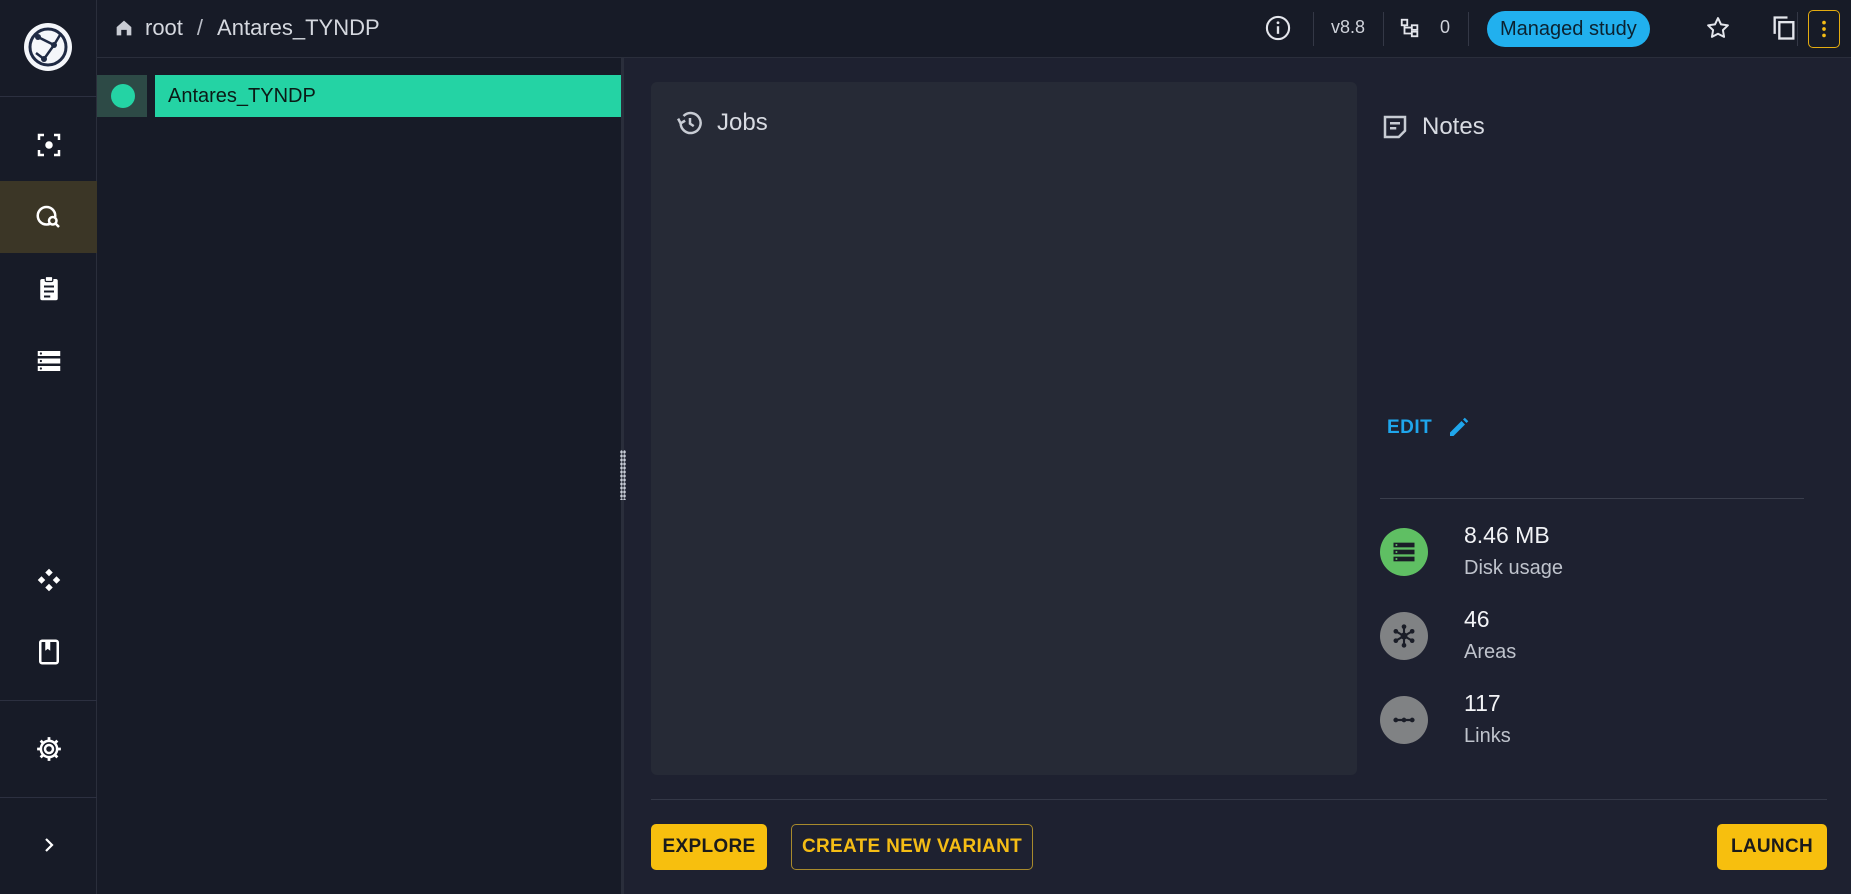 This screenshot has width=1851, height=894. I want to click on more-vertical-icon, so click(1824, 29).